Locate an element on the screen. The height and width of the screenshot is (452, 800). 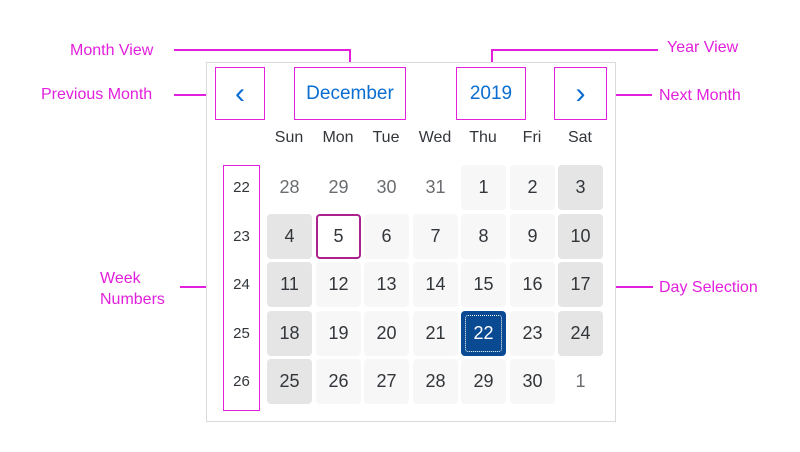
weekday-header-thu: Thu is located at coordinates (483, 137).